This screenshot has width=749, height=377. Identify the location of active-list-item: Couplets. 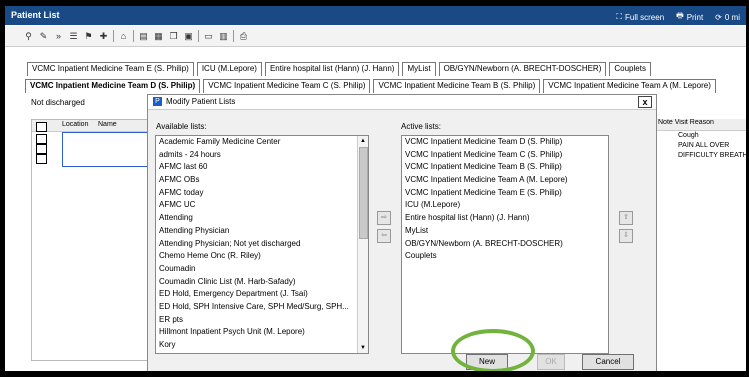
(505, 256).